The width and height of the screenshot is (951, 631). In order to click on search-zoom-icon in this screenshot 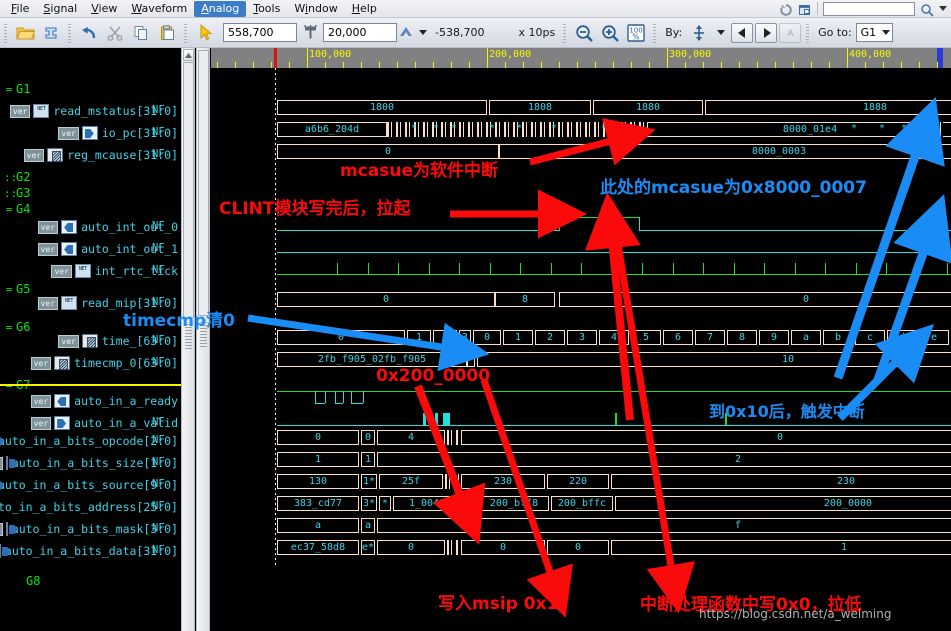, I will do `click(927, 9)`.